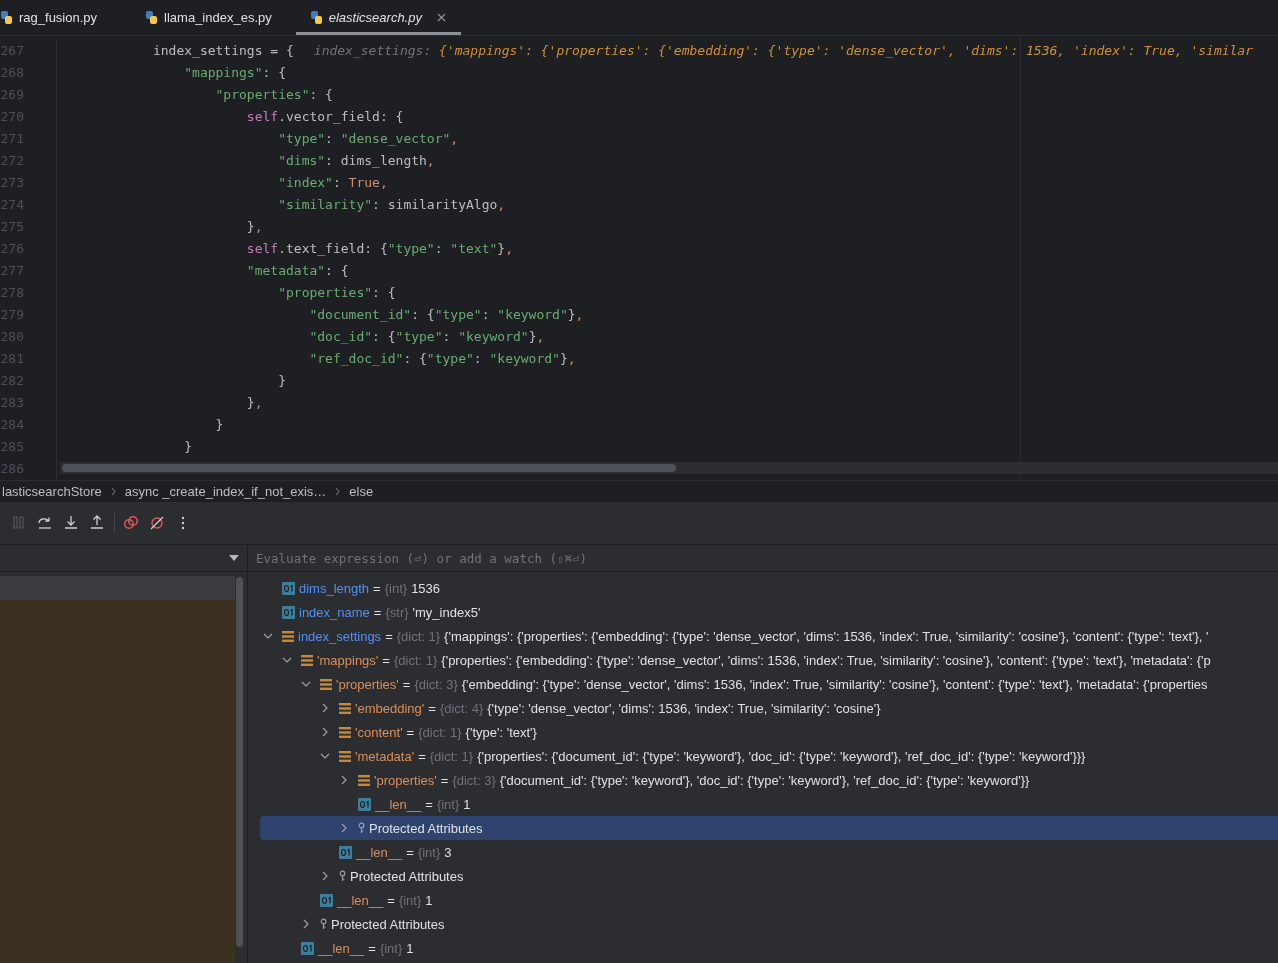 Image resolution: width=1278 pixels, height=963 pixels. I want to click on variable-row: 'properties' = {dict: 3} {'document_id': {'type': 'keyword'}, 'doc_id': {'type': 'keyword'}, 'ref_doc_id': {'type': 'keyword'}}, so click(769, 780).